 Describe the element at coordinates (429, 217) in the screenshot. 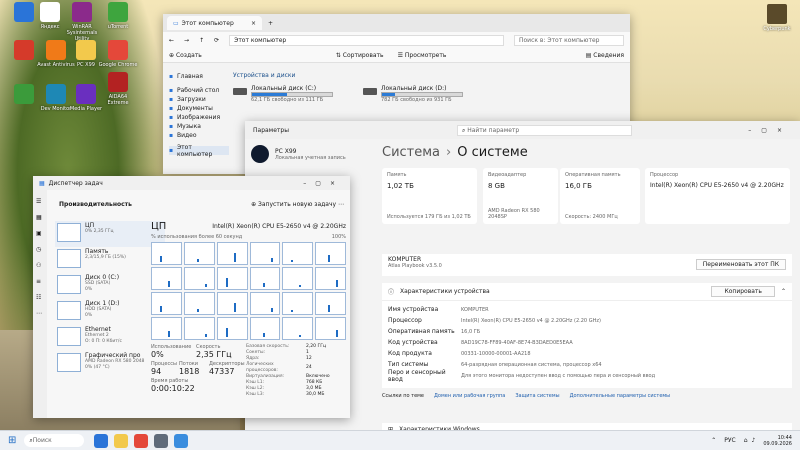

I see `spec-card-sub: Используется 179 ГБ из 1,02 ТБ` at that location.